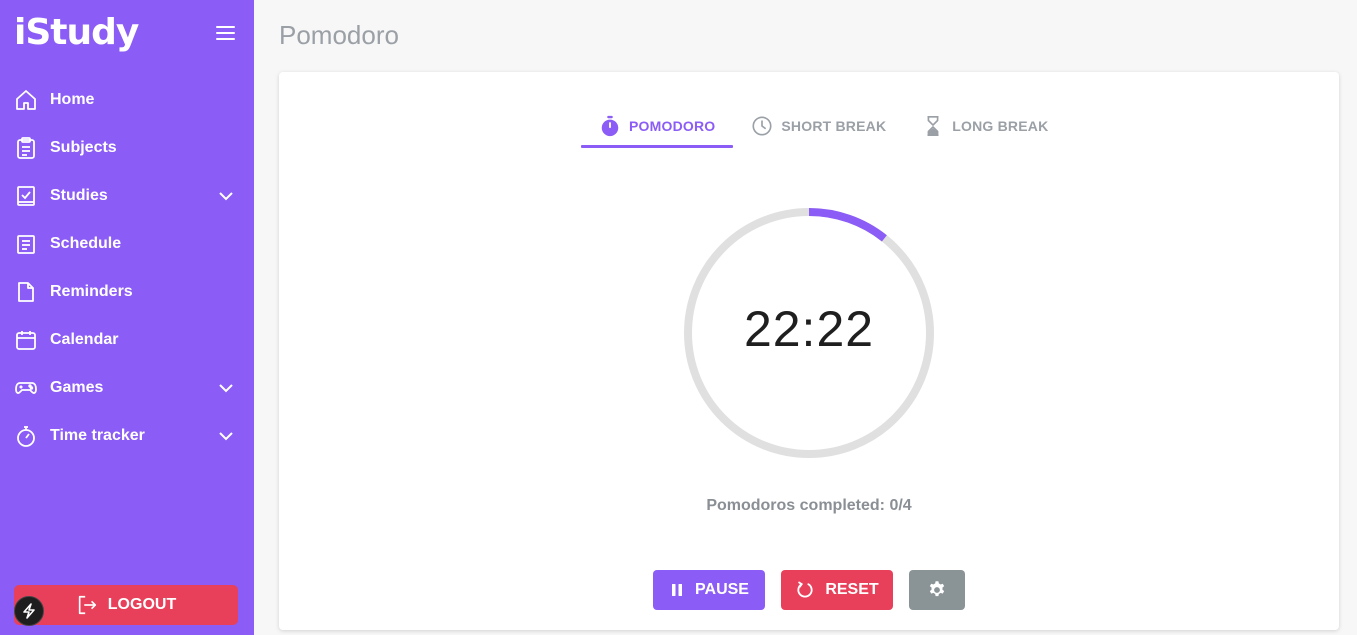  I want to click on sidebar-item-home: Home, so click(127, 100).